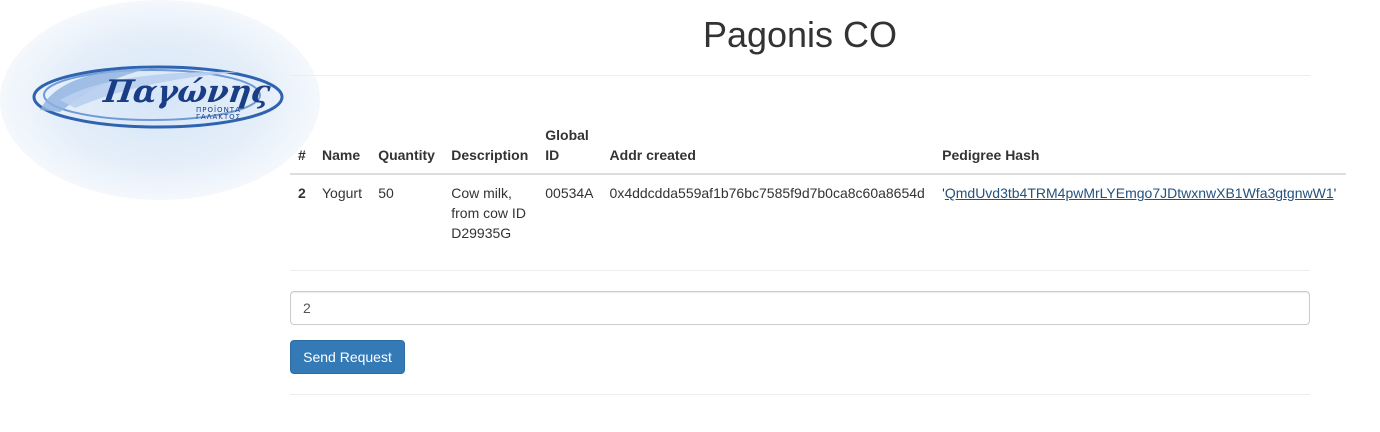  Describe the element at coordinates (569, 193) in the screenshot. I see `cell-global-id: 00534A` at that location.